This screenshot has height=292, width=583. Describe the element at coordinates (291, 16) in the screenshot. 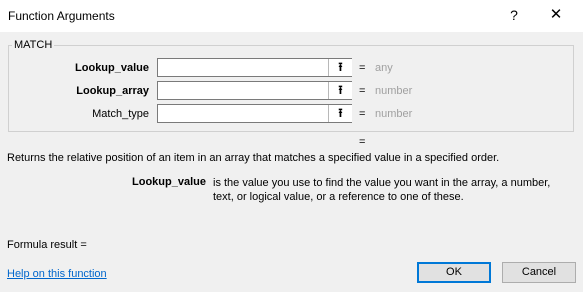

I see `title-bar: Function Arguments ? ✕` at that location.